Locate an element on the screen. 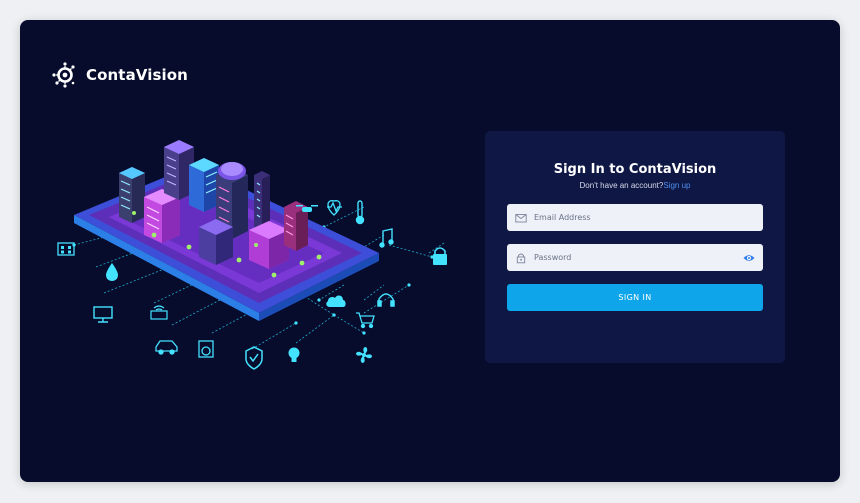  eye-logo-icon is located at coordinates (63, 75).